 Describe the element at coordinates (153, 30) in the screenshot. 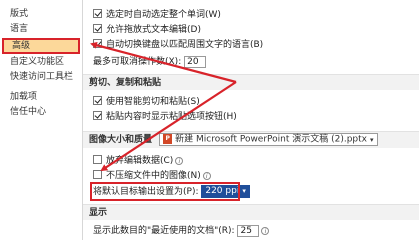

I see `option-label: 允许拖放式文本编辑(D)` at that location.